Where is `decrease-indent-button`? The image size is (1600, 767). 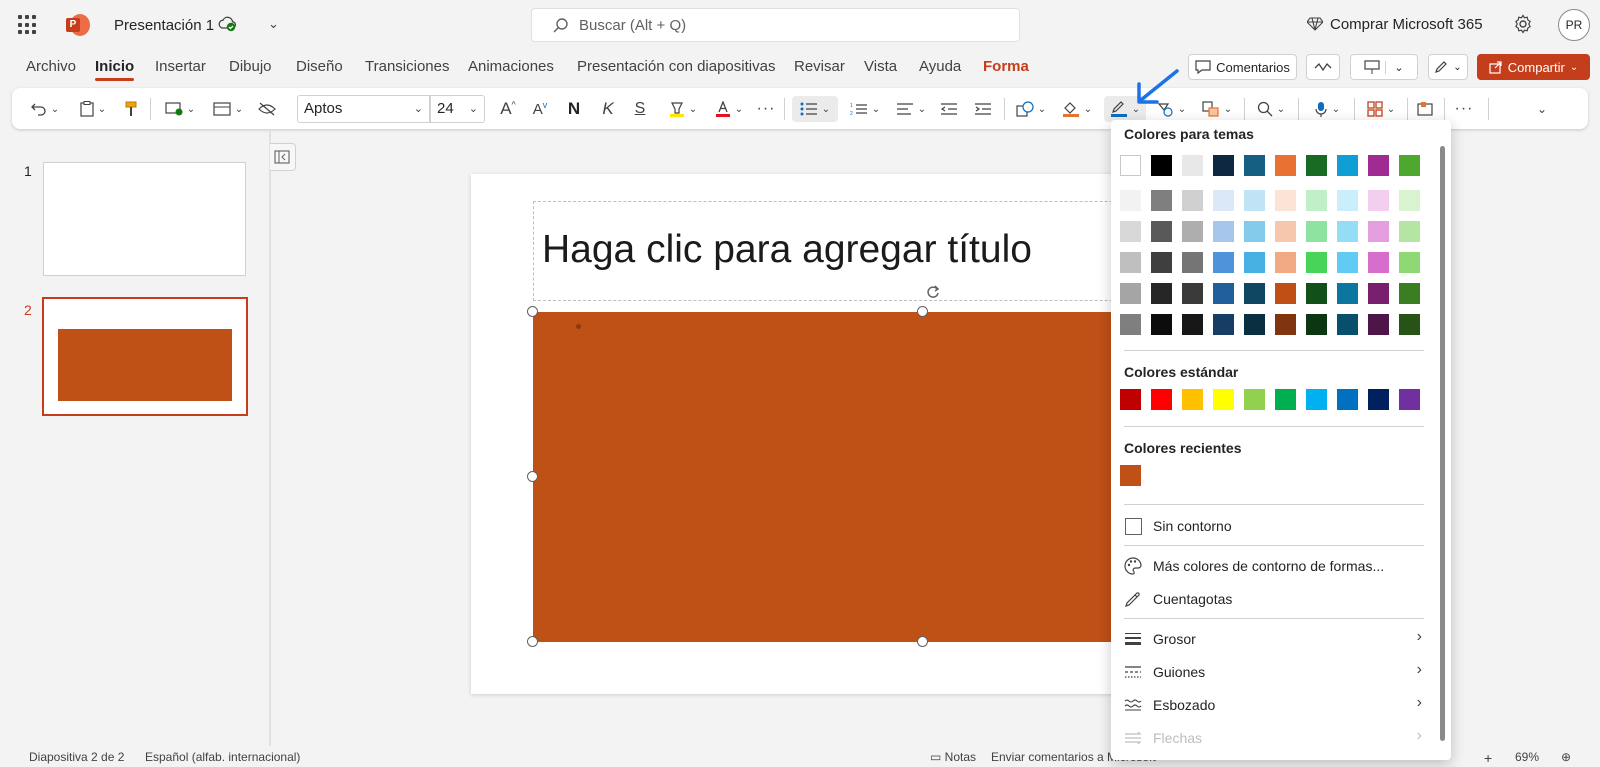
decrease-indent-button is located at coordinates (949, 109).